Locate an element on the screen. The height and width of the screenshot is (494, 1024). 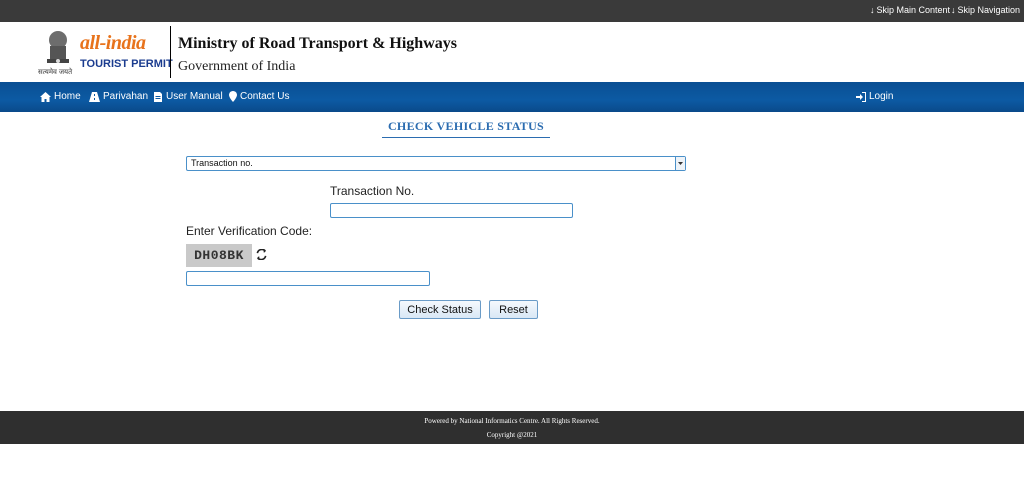
skip-navigation-link: ↓ Skip Navigation is located at coordinates (985, 10).